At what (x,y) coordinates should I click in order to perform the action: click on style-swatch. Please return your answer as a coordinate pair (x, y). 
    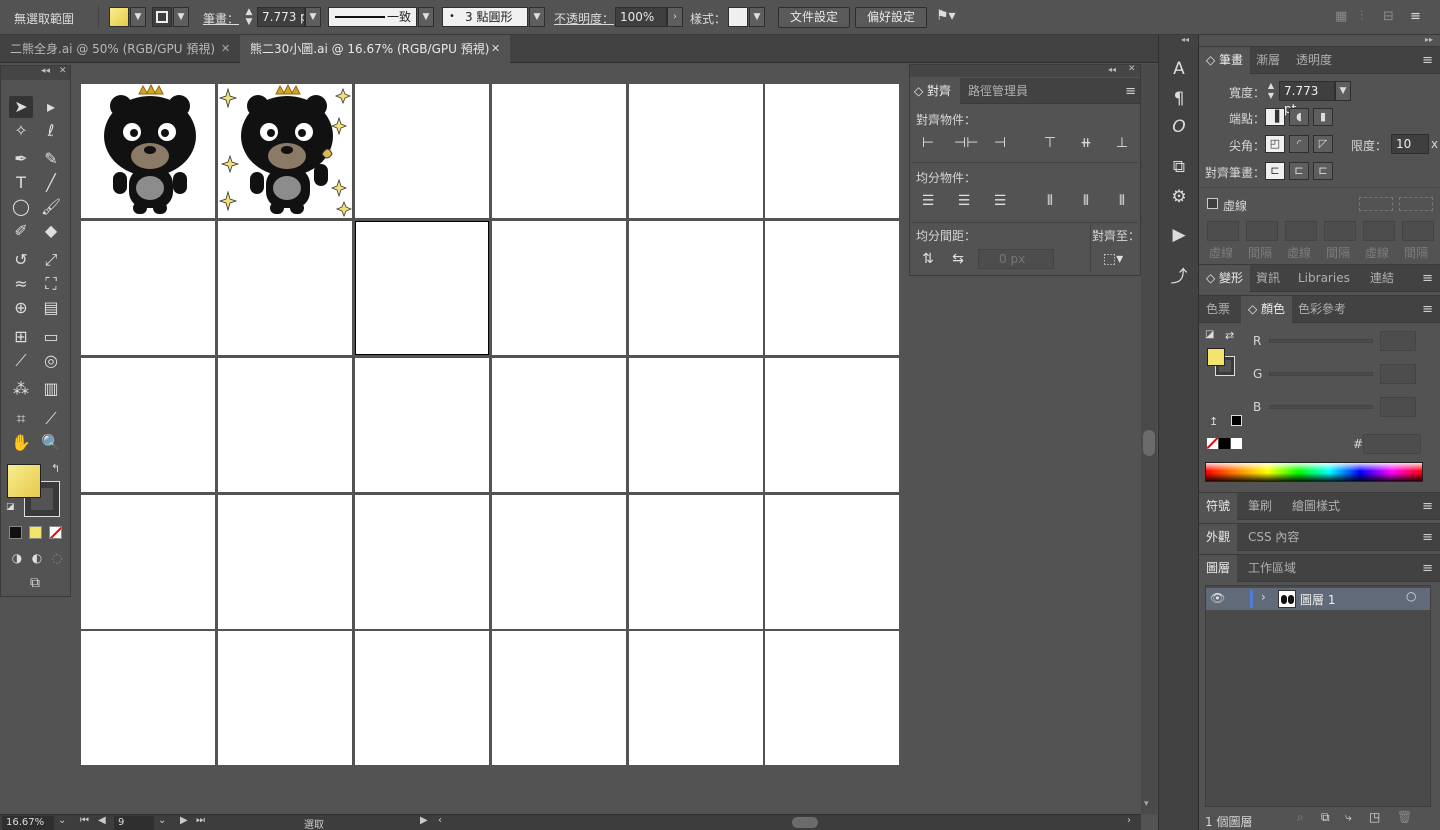
    Looking at the image, I should click on (738, 17).